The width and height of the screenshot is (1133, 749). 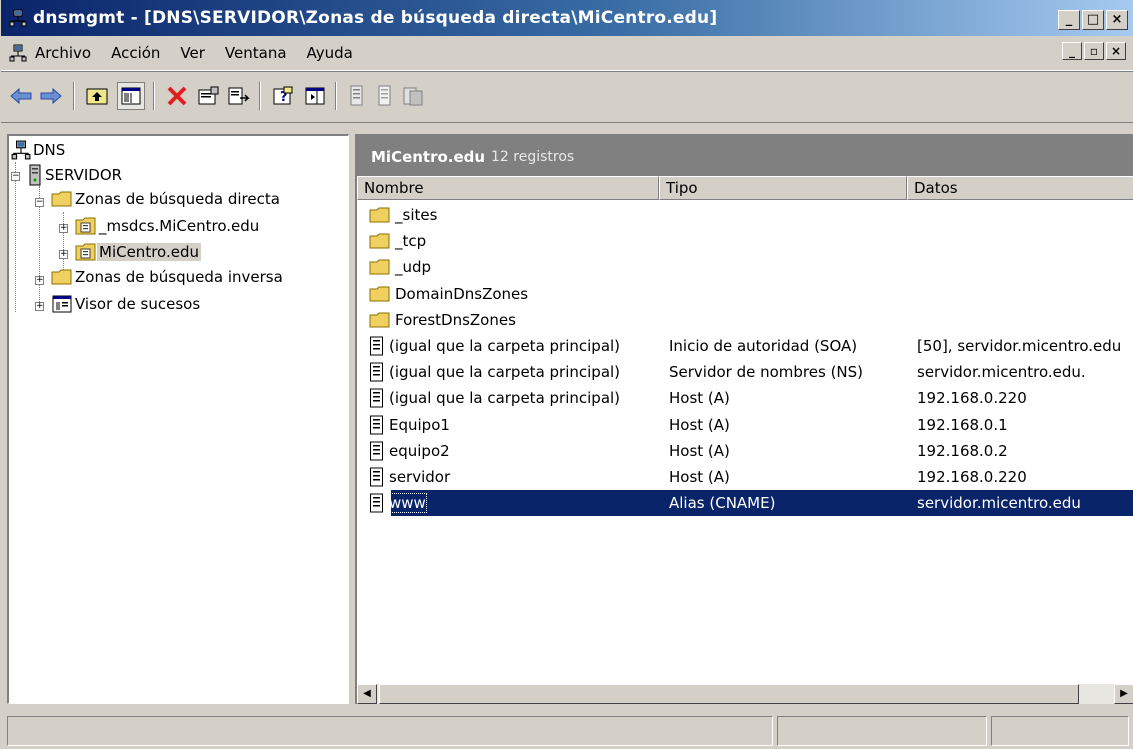 I want to click on record-data: servidor.micentro.edu, so click(x=999, y=503).